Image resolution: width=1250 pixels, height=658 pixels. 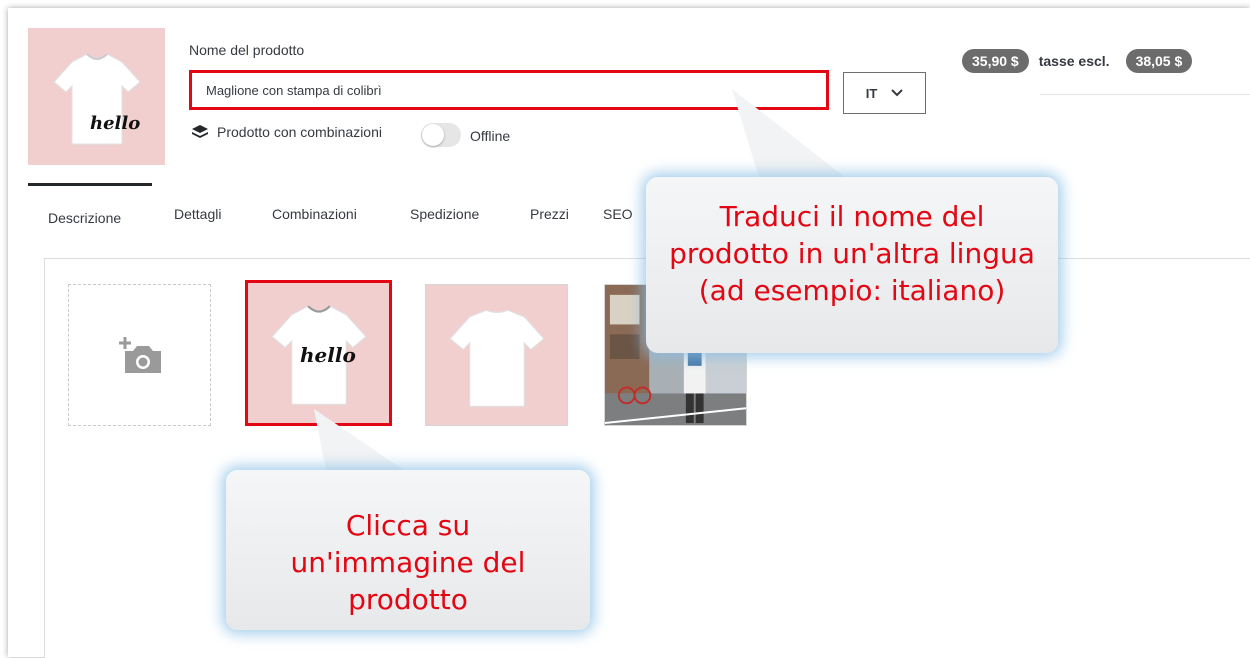 I want to click on image-1-print: hello, so click(x=328, y=355).